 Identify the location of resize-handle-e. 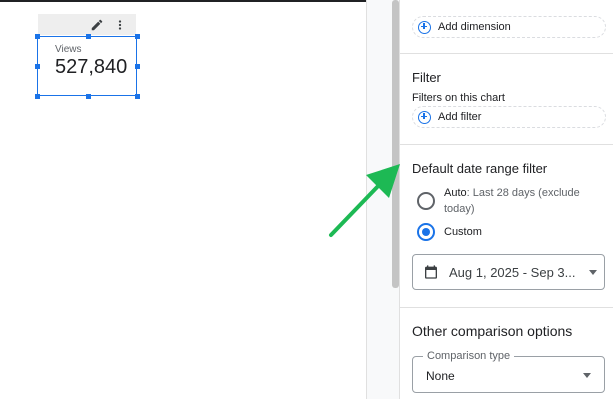
(137, 66).